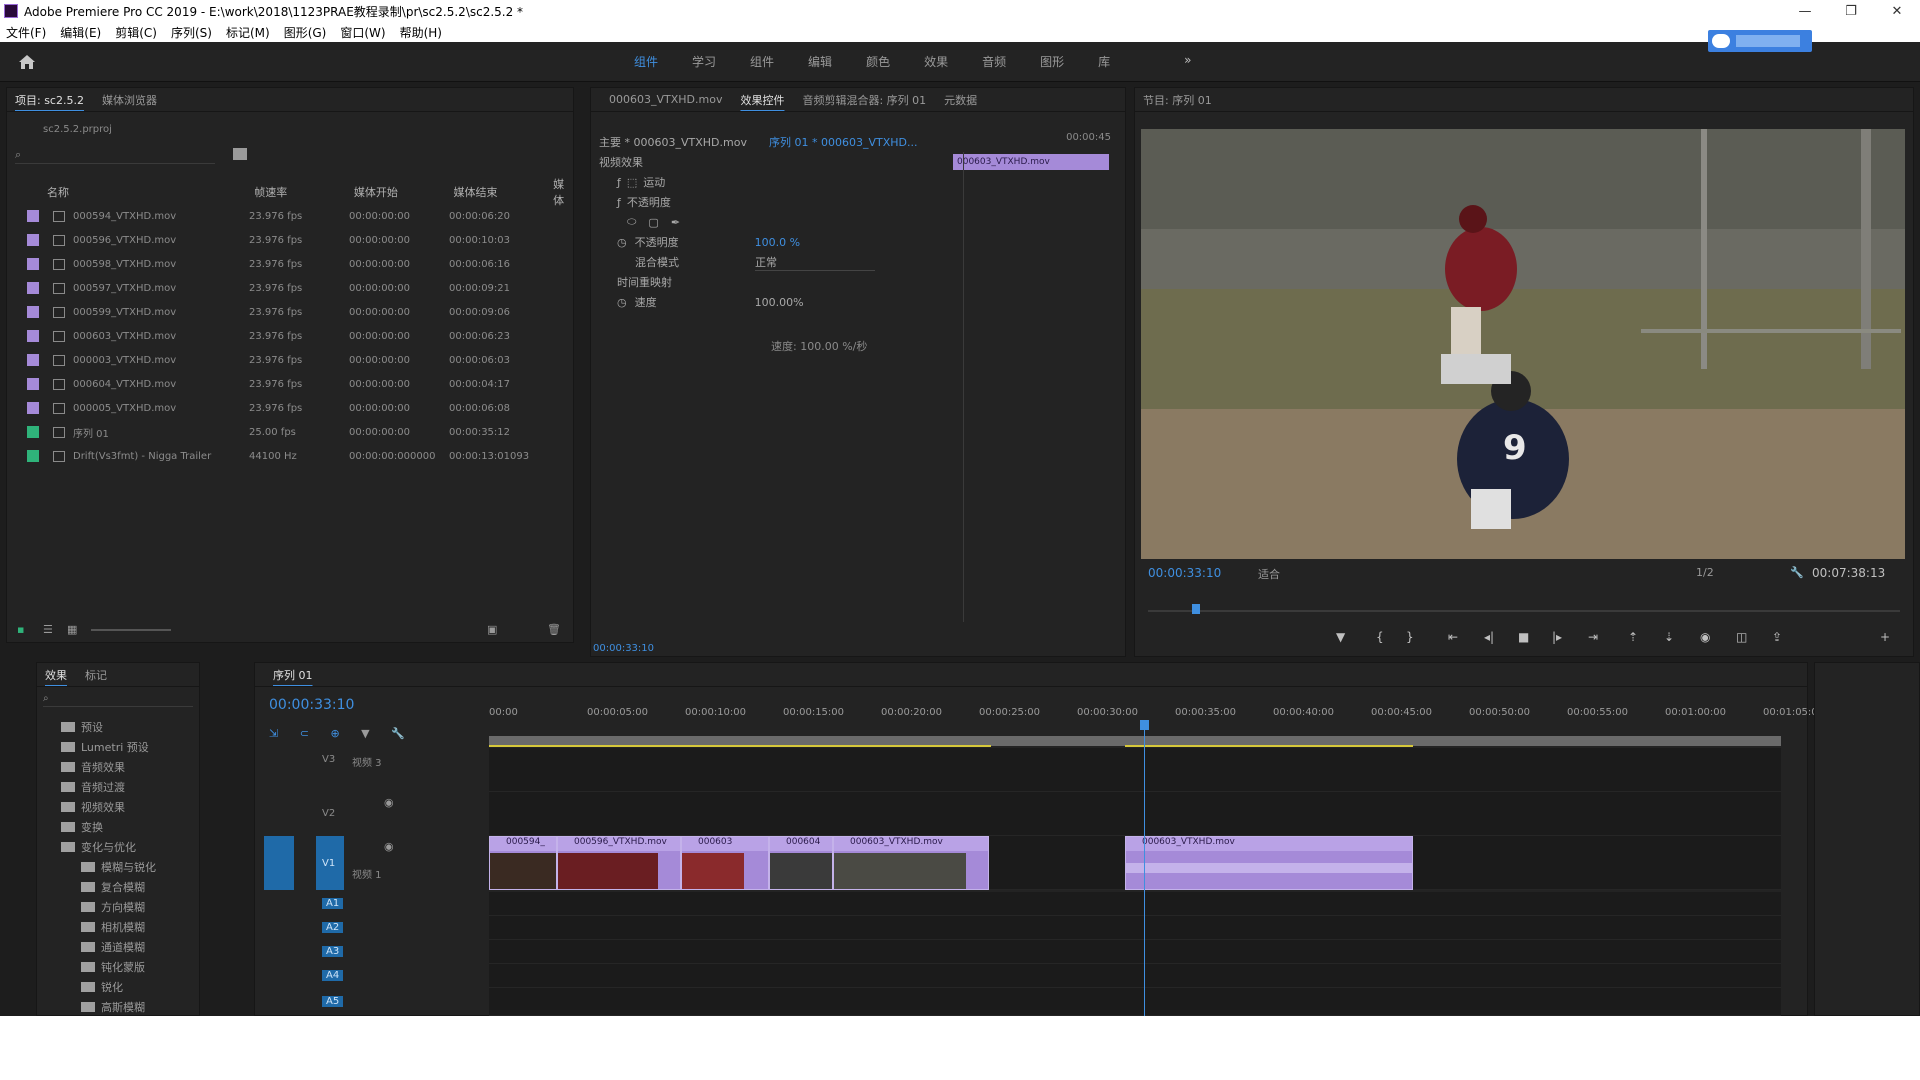 The width and height of the screenshot is (1920, 1080). Describe the element at coordinates (1885, 637) in the screenshot. I see `add-button-icon: +` at that location.